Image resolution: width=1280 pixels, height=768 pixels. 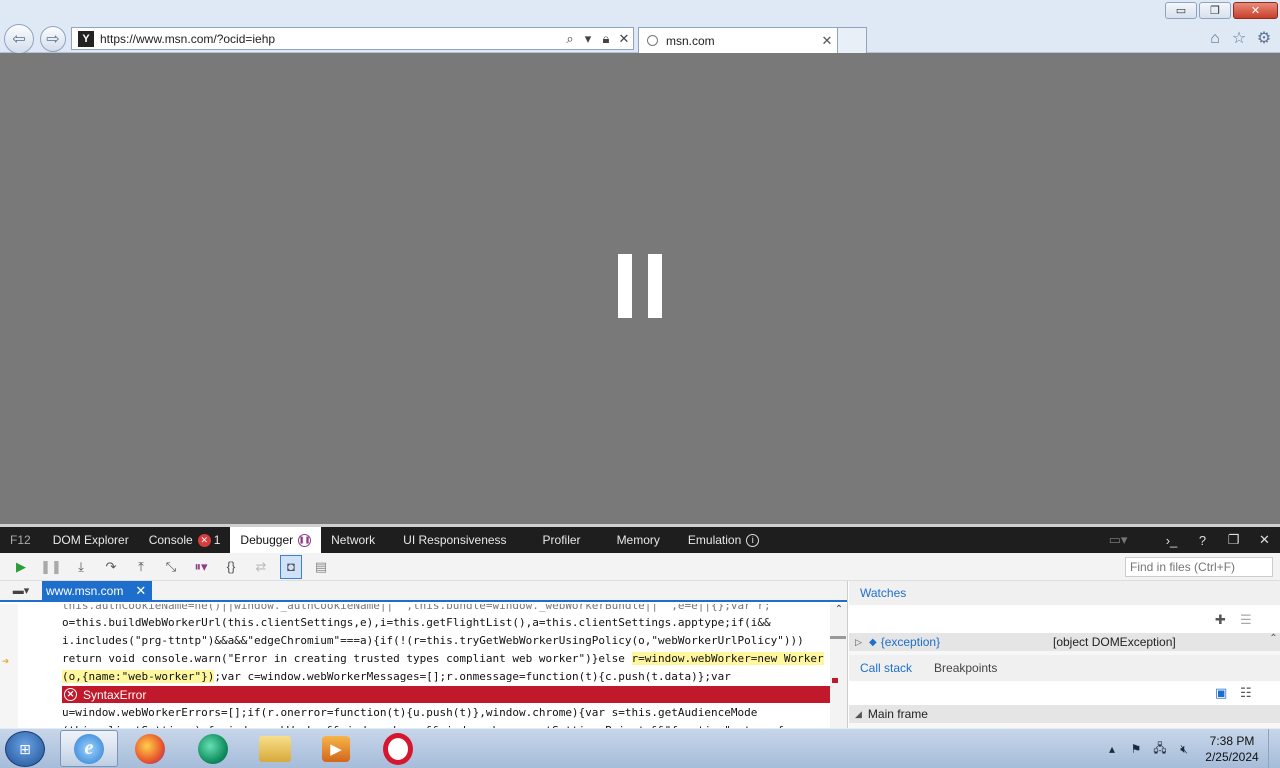 What do you see at coordinates (1136, 749) in the screenshot?
I see `action-center-flag-icon: ⚑` at bounding box center [1136, 749].